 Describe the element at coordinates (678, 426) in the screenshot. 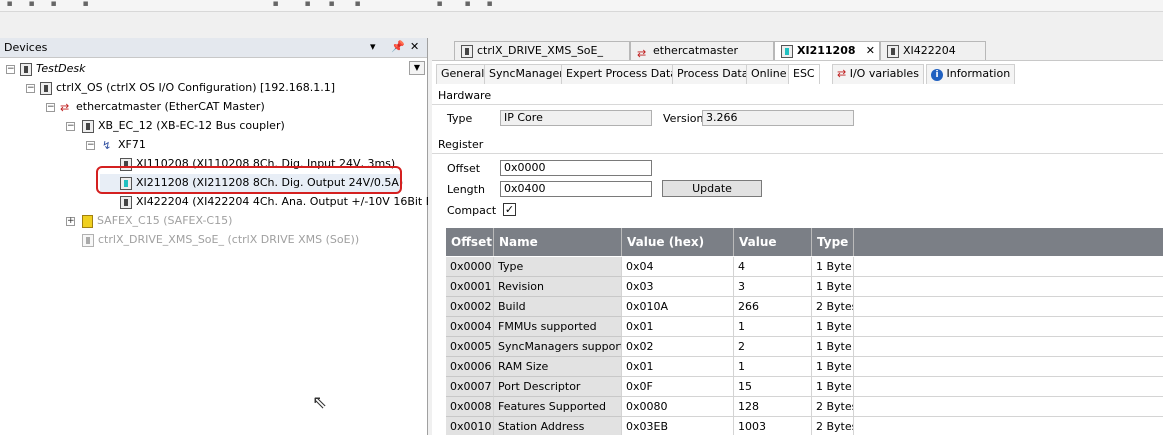

I see `cell-value-hex: 0x03EB` at that location.